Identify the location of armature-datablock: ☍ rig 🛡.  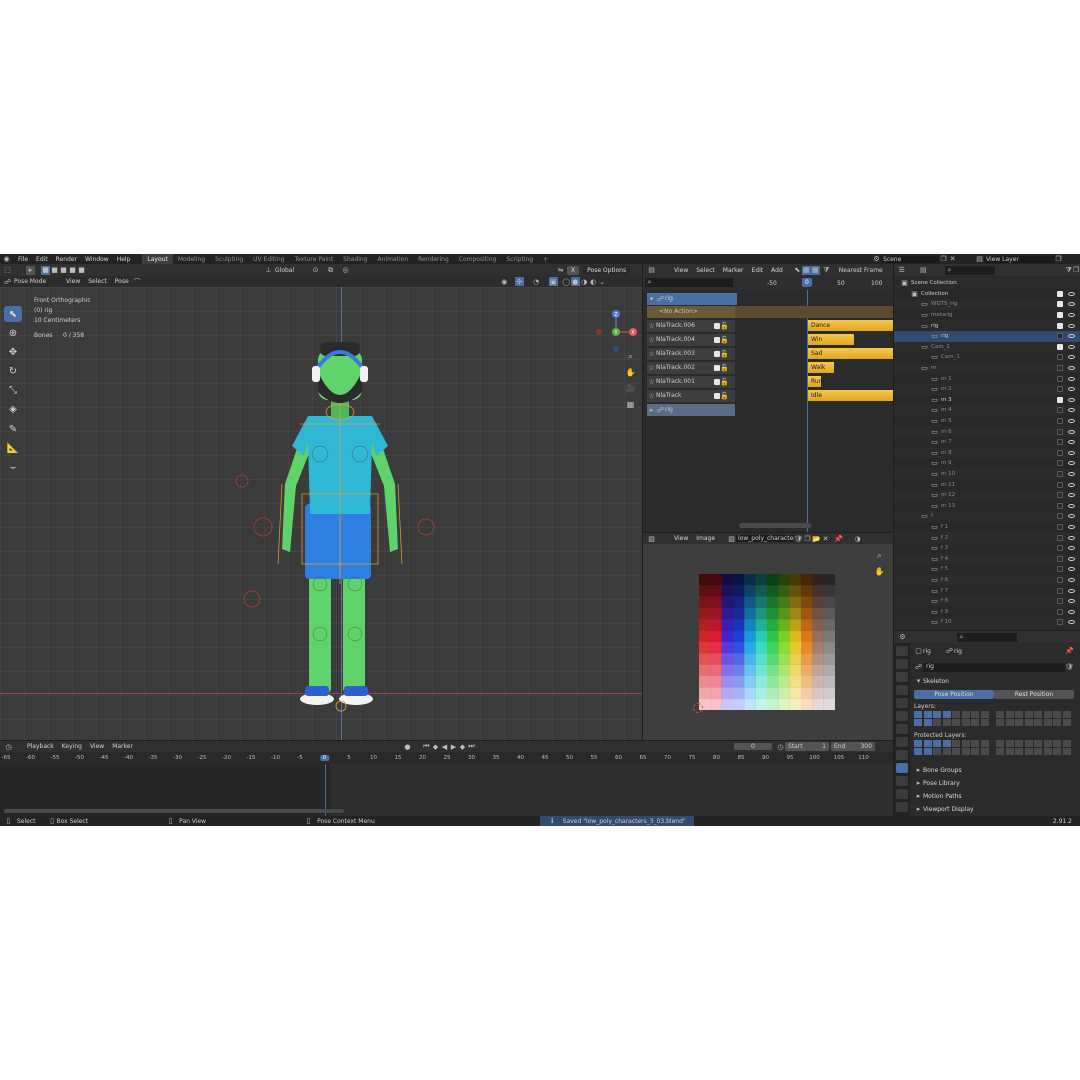
(994, 667).